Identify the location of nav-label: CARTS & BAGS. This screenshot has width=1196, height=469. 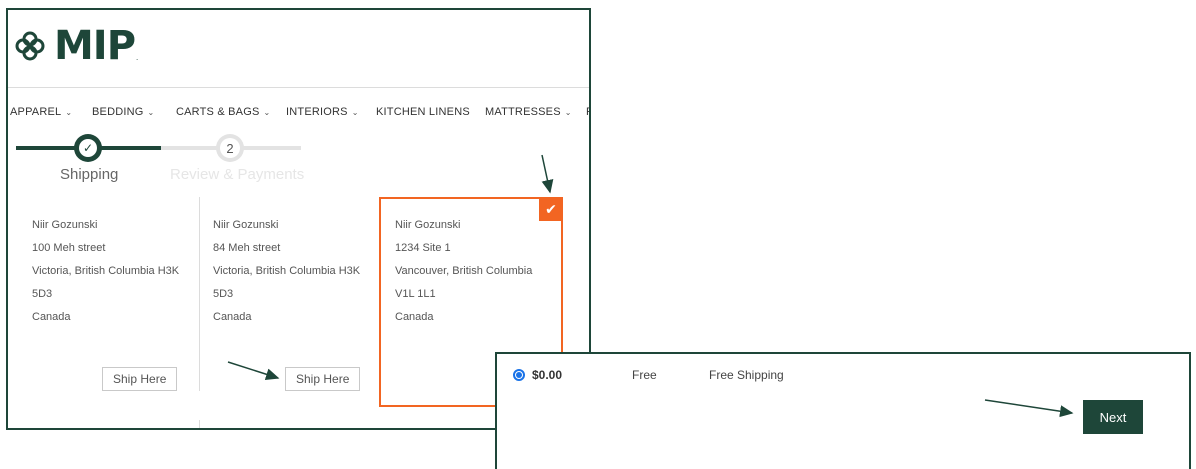
(218, 112).